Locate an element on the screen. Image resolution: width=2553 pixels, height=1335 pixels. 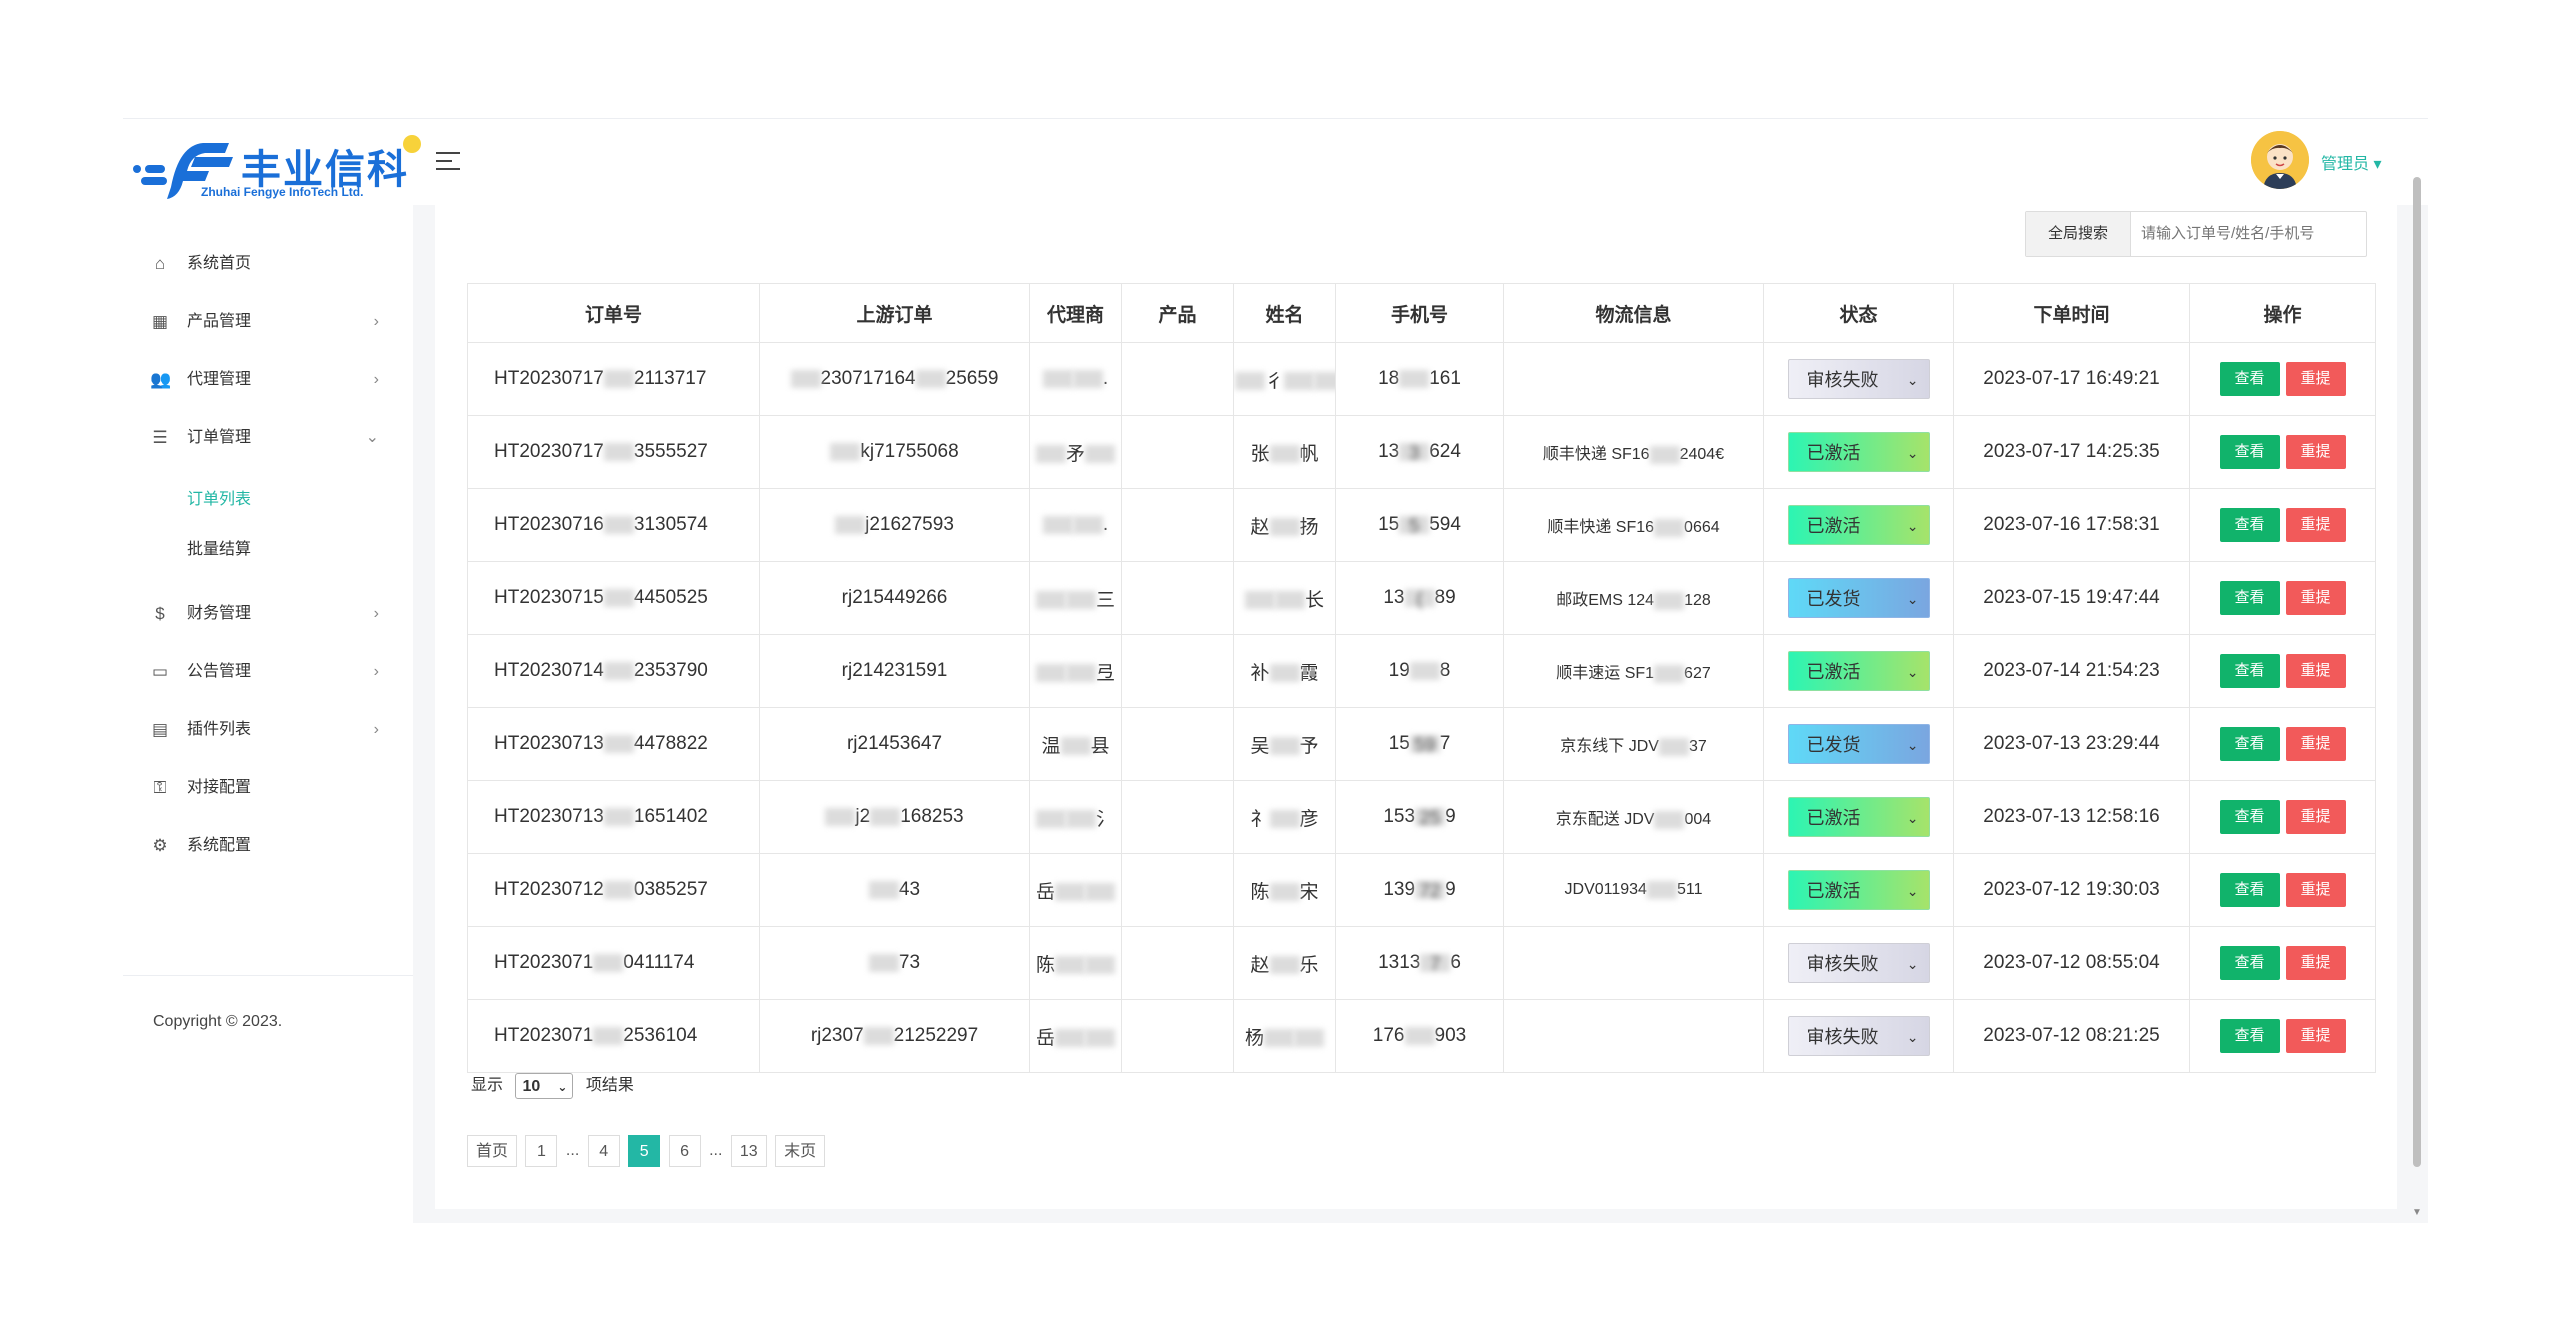
vertical-scrollbar: ▼ is located at coordinates (2417, 671).